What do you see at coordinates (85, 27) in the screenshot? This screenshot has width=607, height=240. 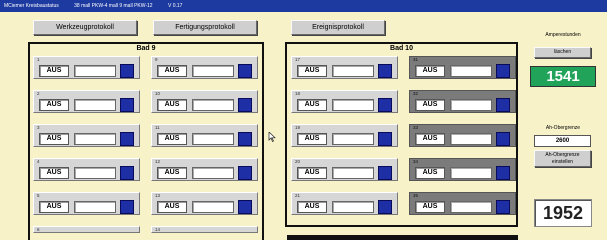 I see `werkzeugprotokoll-button: Werkzeugprotokoll` at bounding box center [85, 27].